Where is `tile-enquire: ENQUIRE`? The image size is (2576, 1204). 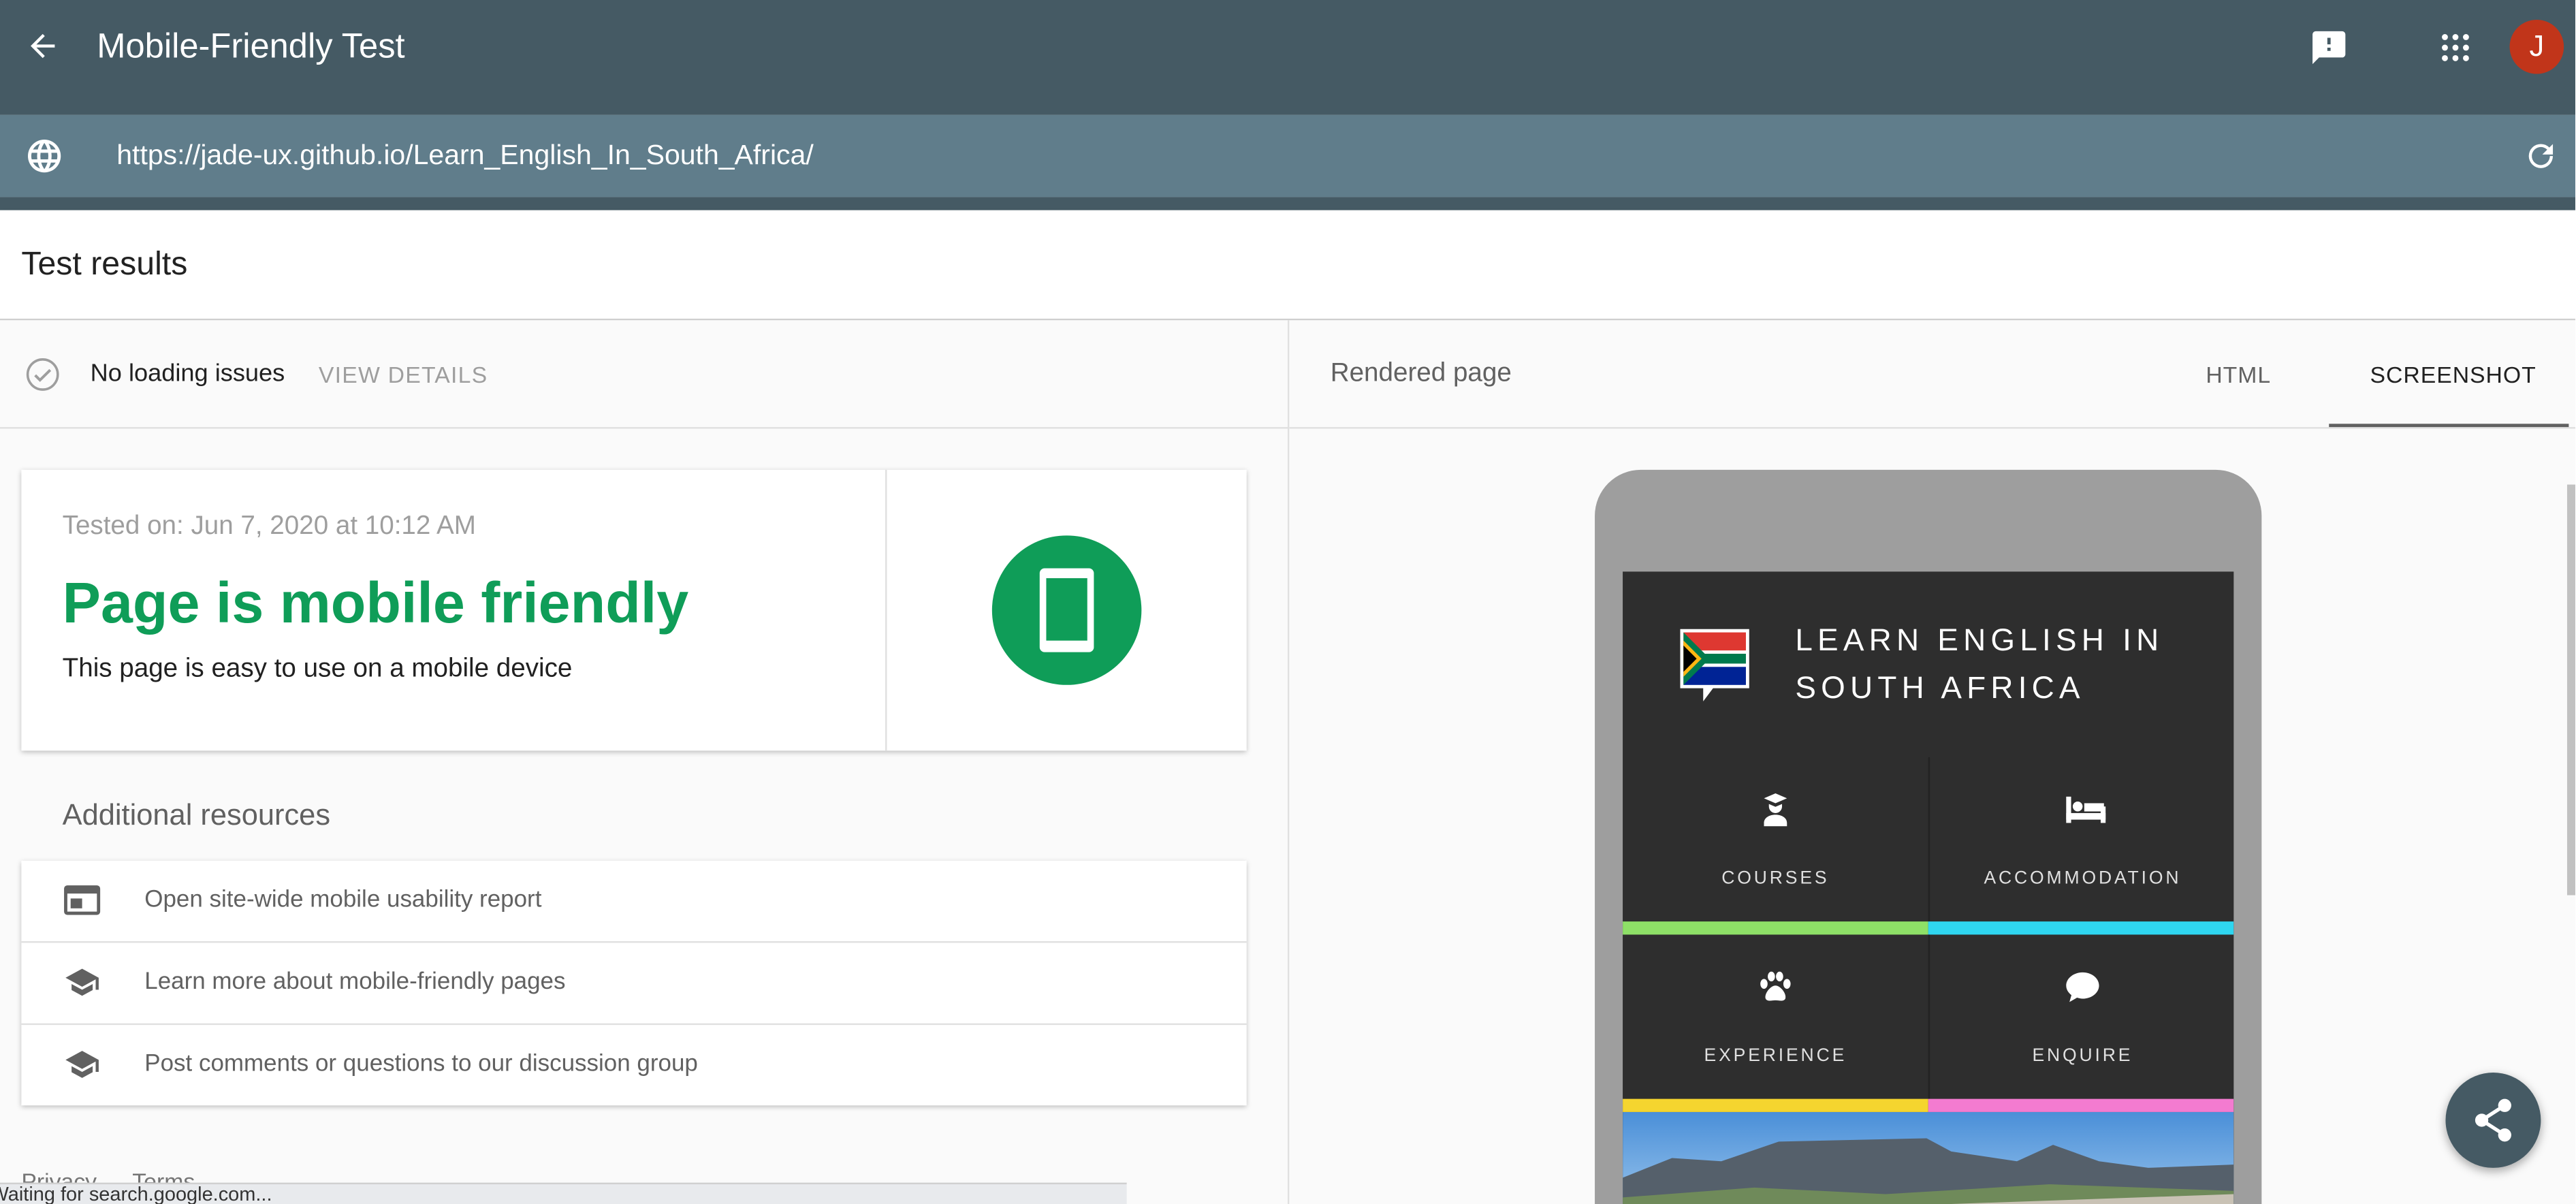
tile-enquire: ENQUIRE is located at coordinates (2081, 1023).